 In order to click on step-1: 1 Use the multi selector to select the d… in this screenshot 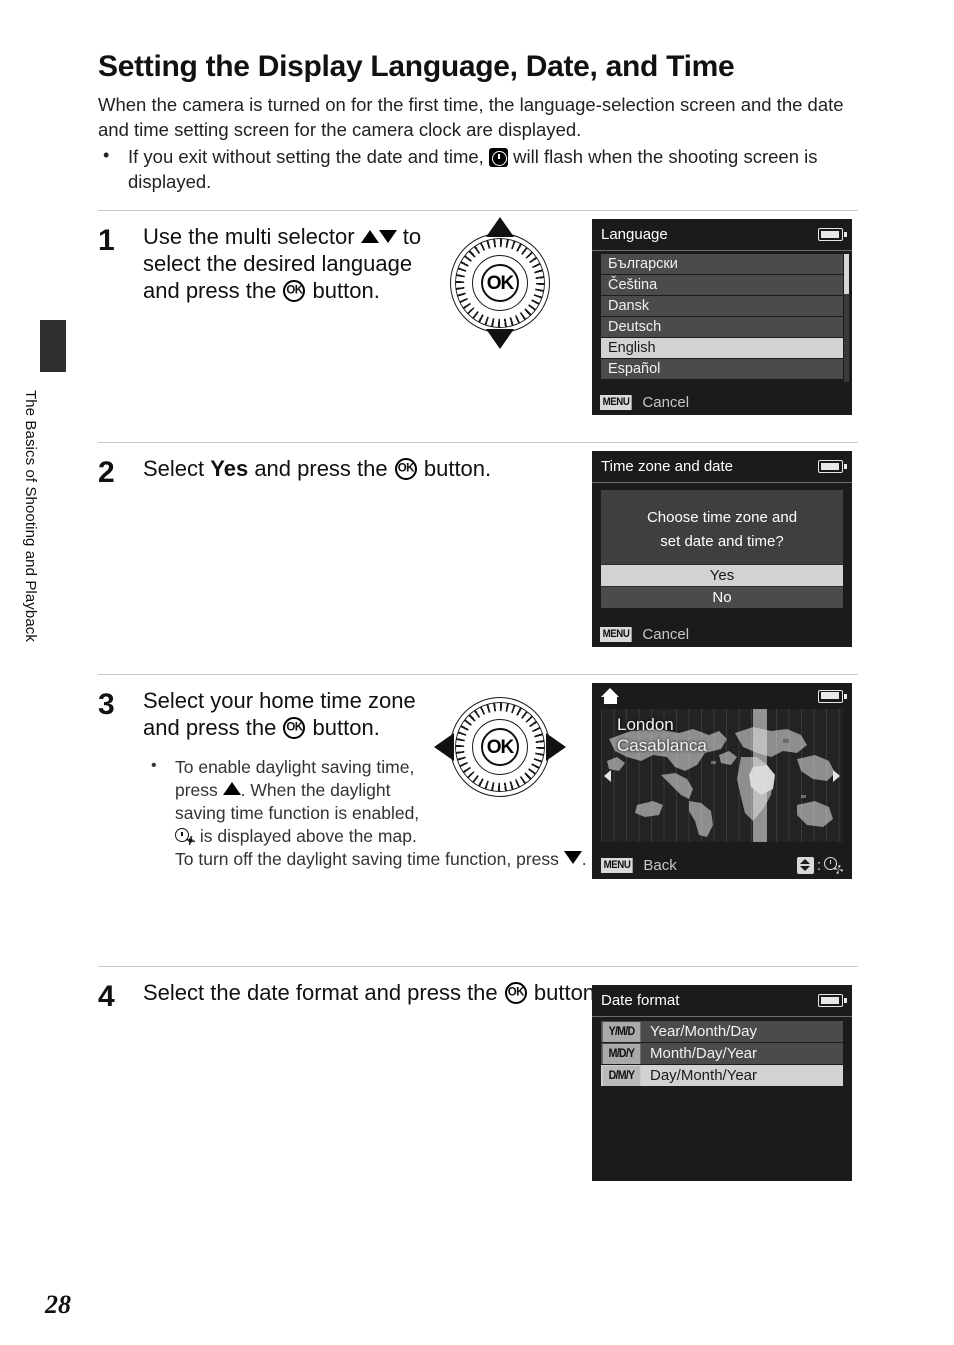, I will do `click(478, 318)`.